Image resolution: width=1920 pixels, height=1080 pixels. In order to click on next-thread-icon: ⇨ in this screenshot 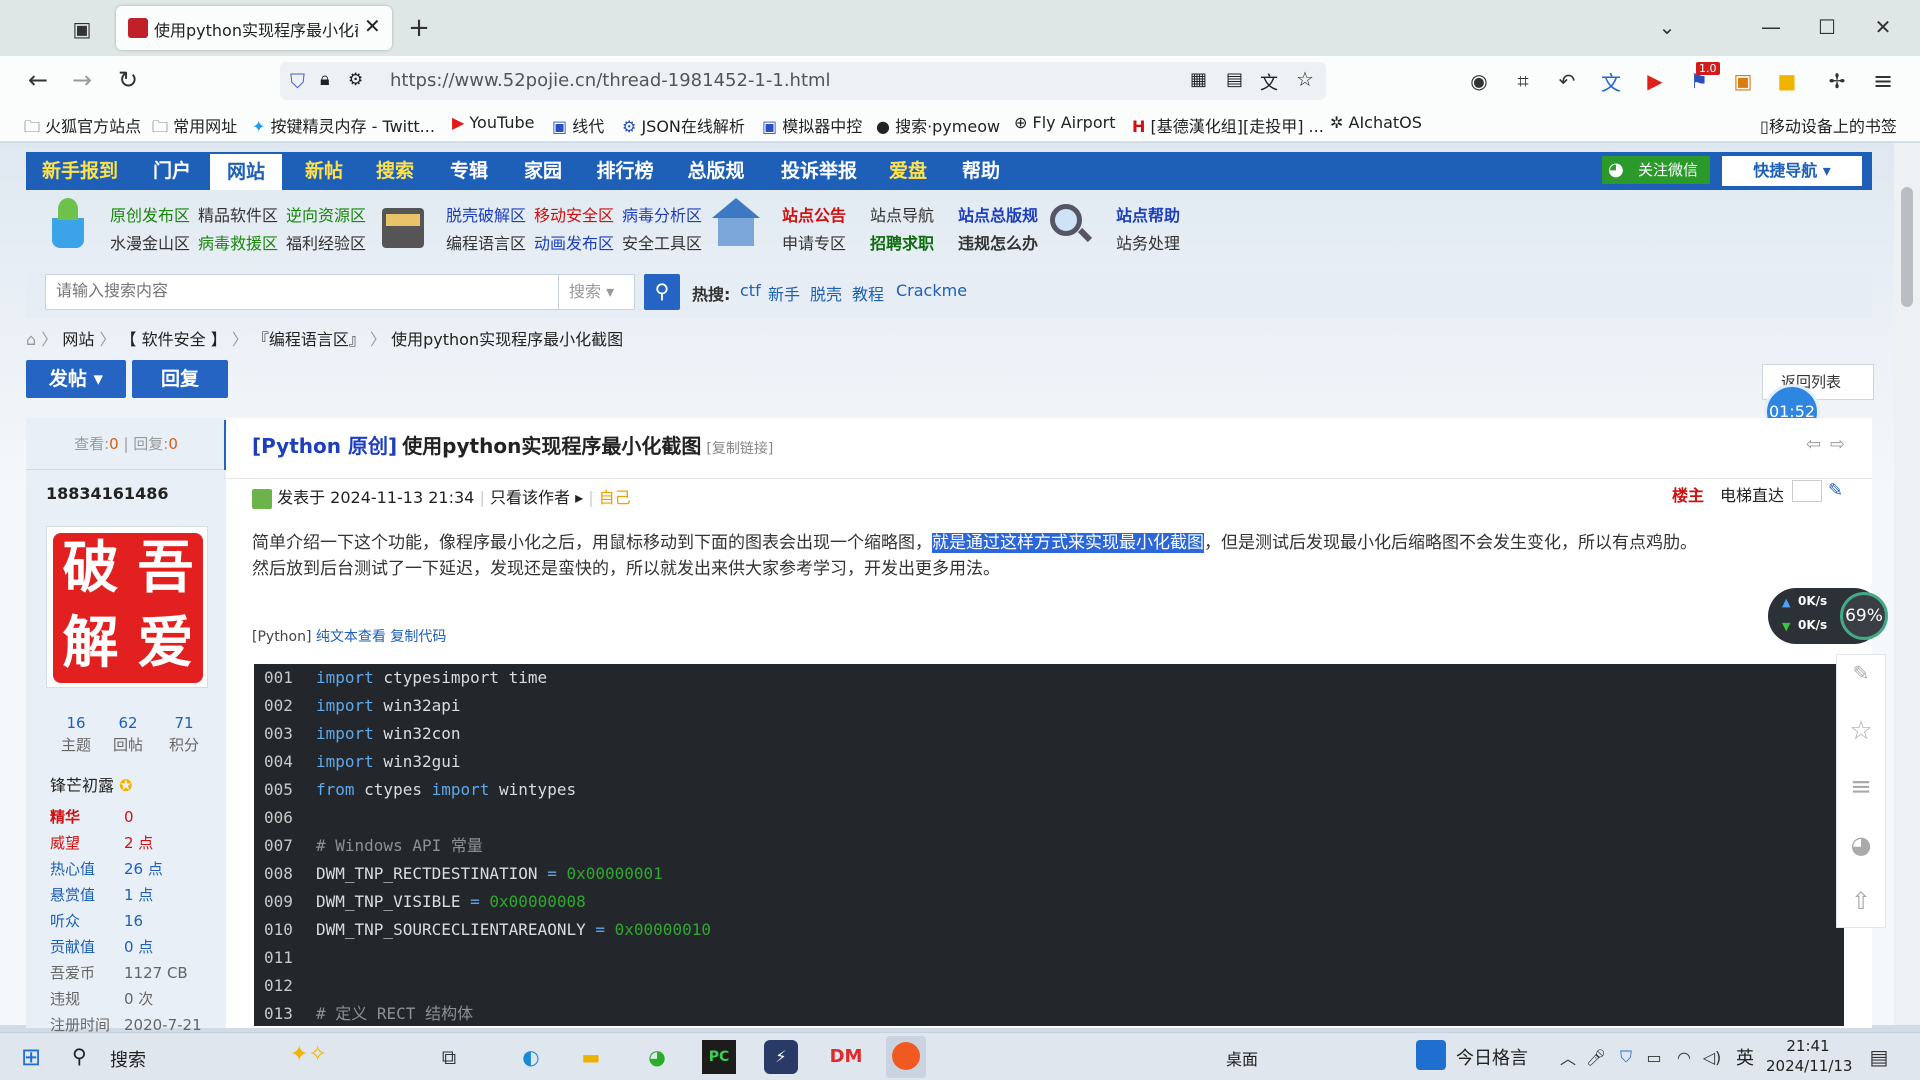, I will do `click(1837, 444)`.